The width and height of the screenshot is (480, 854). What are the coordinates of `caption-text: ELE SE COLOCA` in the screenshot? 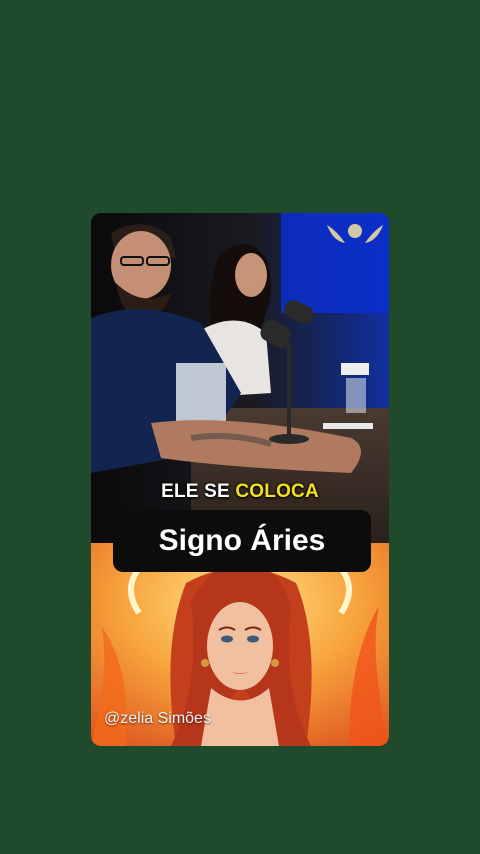 It's located at (240, 492).